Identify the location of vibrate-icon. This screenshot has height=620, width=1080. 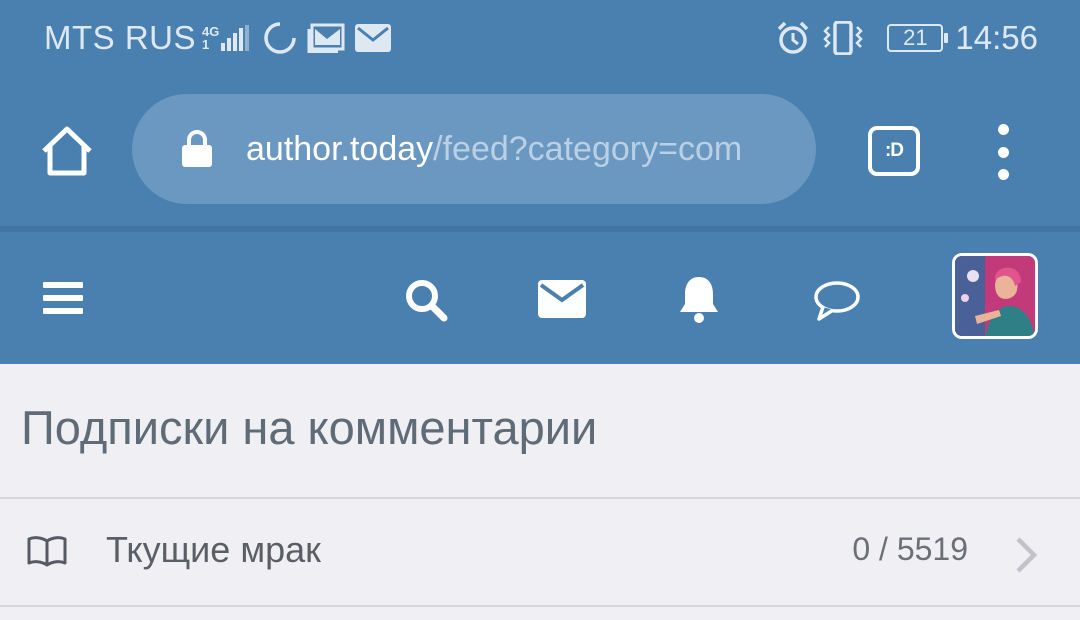
(843, 38).